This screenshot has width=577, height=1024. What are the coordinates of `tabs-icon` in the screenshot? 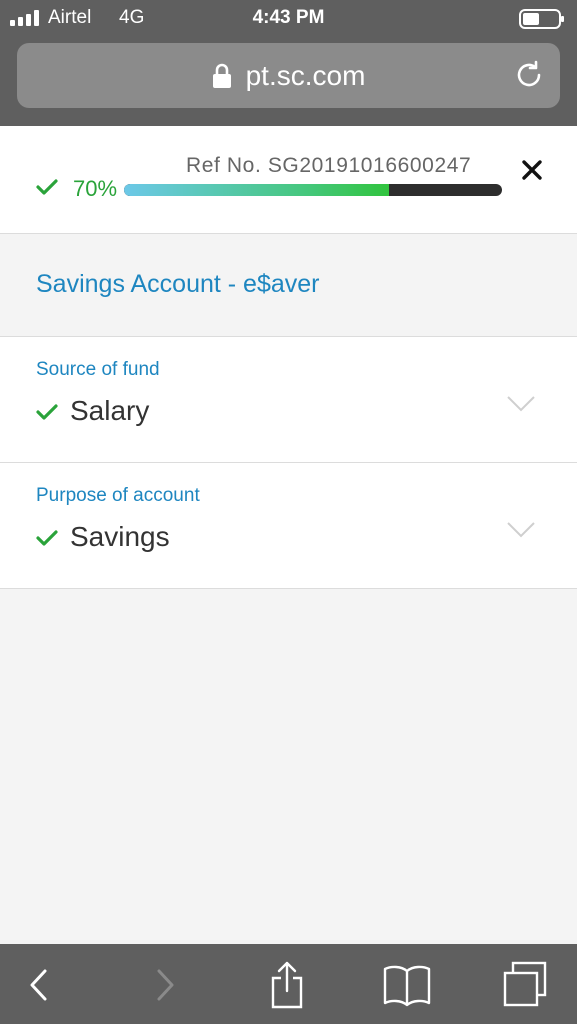 It's located at (525, 984).